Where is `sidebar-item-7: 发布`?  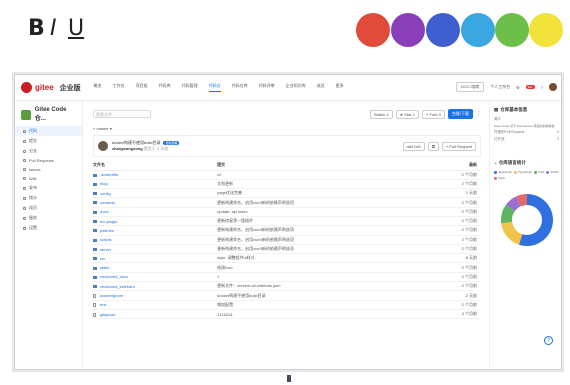 sidebar-item-7: 发布 is located at coordinates (48, 188).